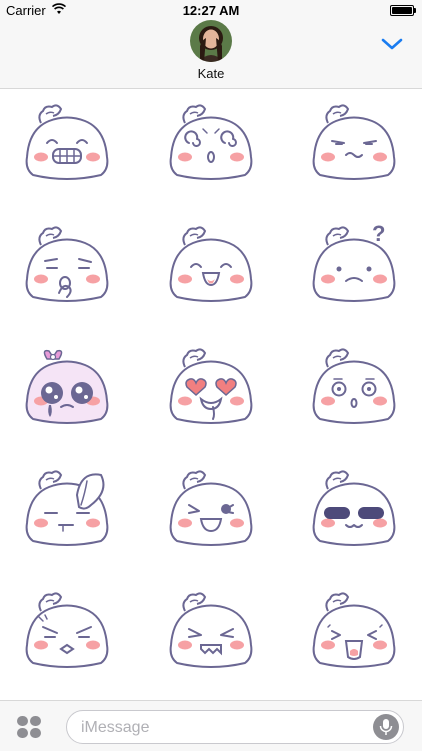  What do you see at coordinates (67, 508) in the screenshot?
I see `sticker-leaf-hat-art` at bounding box center [67, 508].